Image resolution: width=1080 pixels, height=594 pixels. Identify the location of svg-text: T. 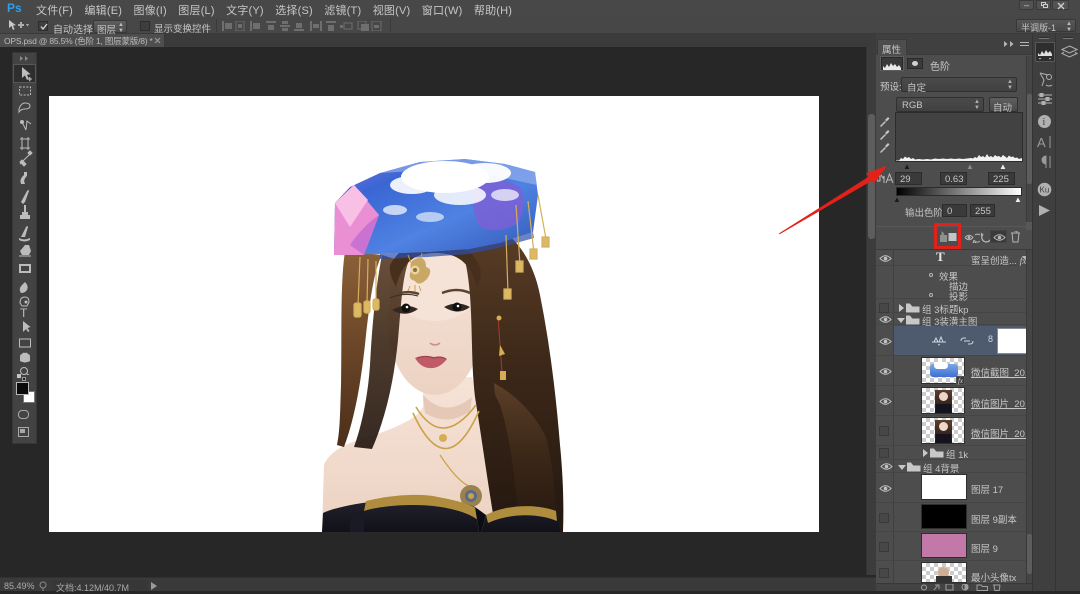
(24, 313).